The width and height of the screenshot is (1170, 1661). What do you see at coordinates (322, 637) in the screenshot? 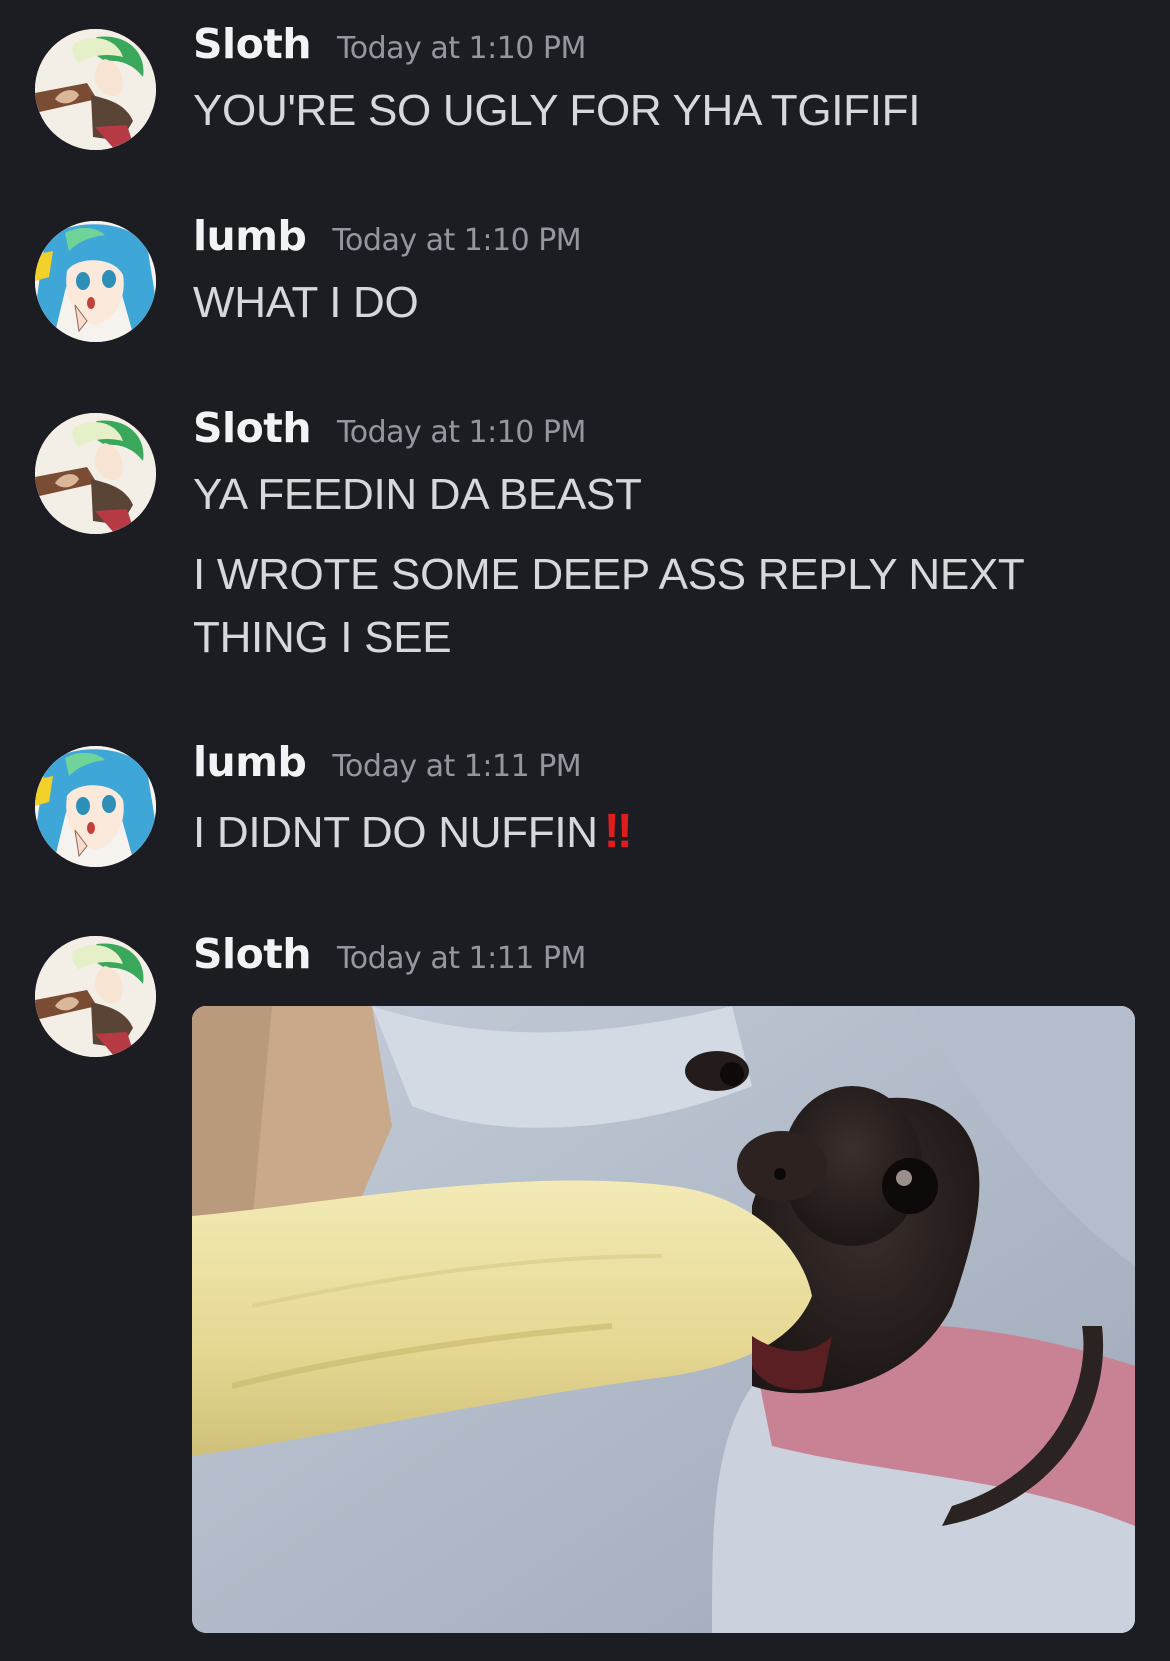
I see `message-text: THING I SEE` at bounding box center [322, 637].